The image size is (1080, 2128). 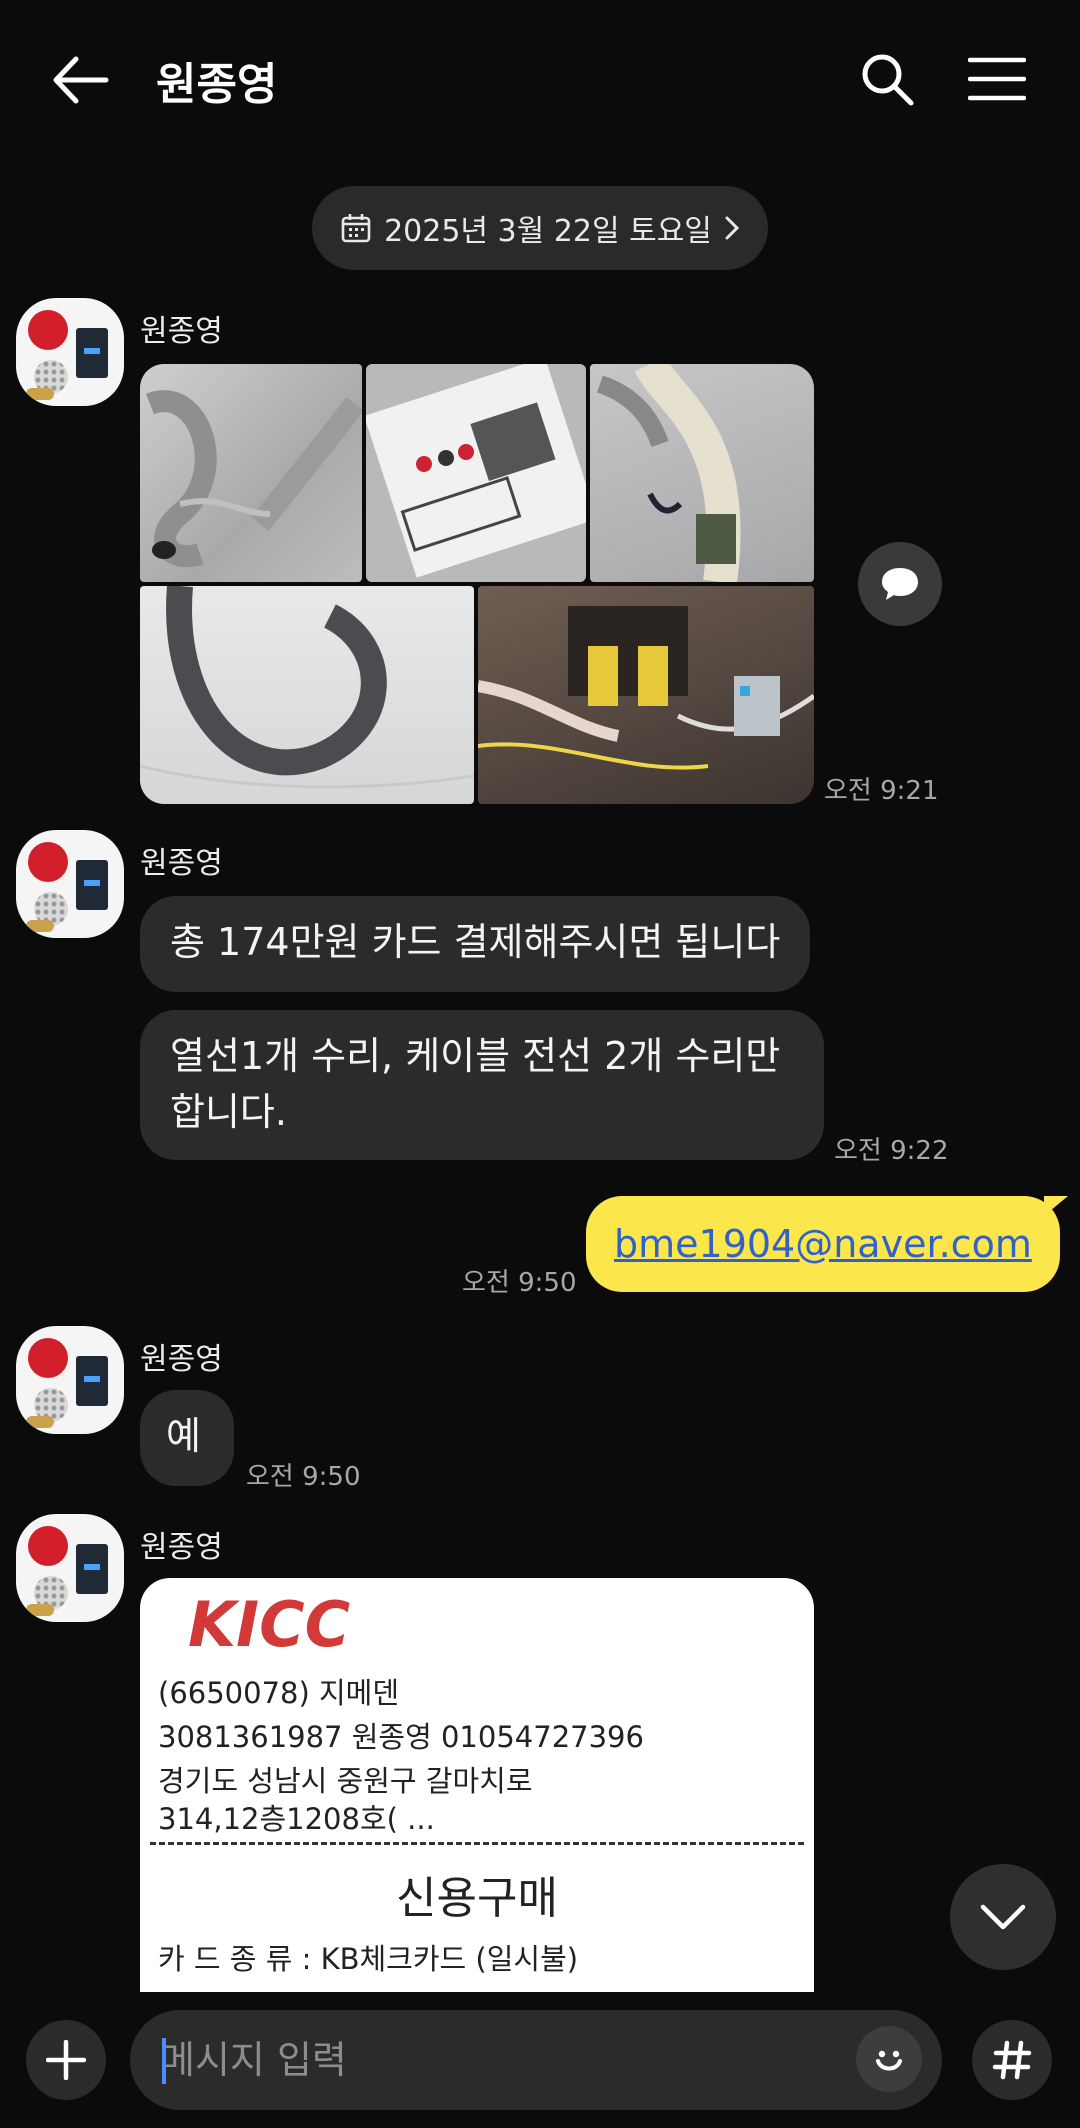 I want to click on emoji-icon, so click(x=889, y=2060).